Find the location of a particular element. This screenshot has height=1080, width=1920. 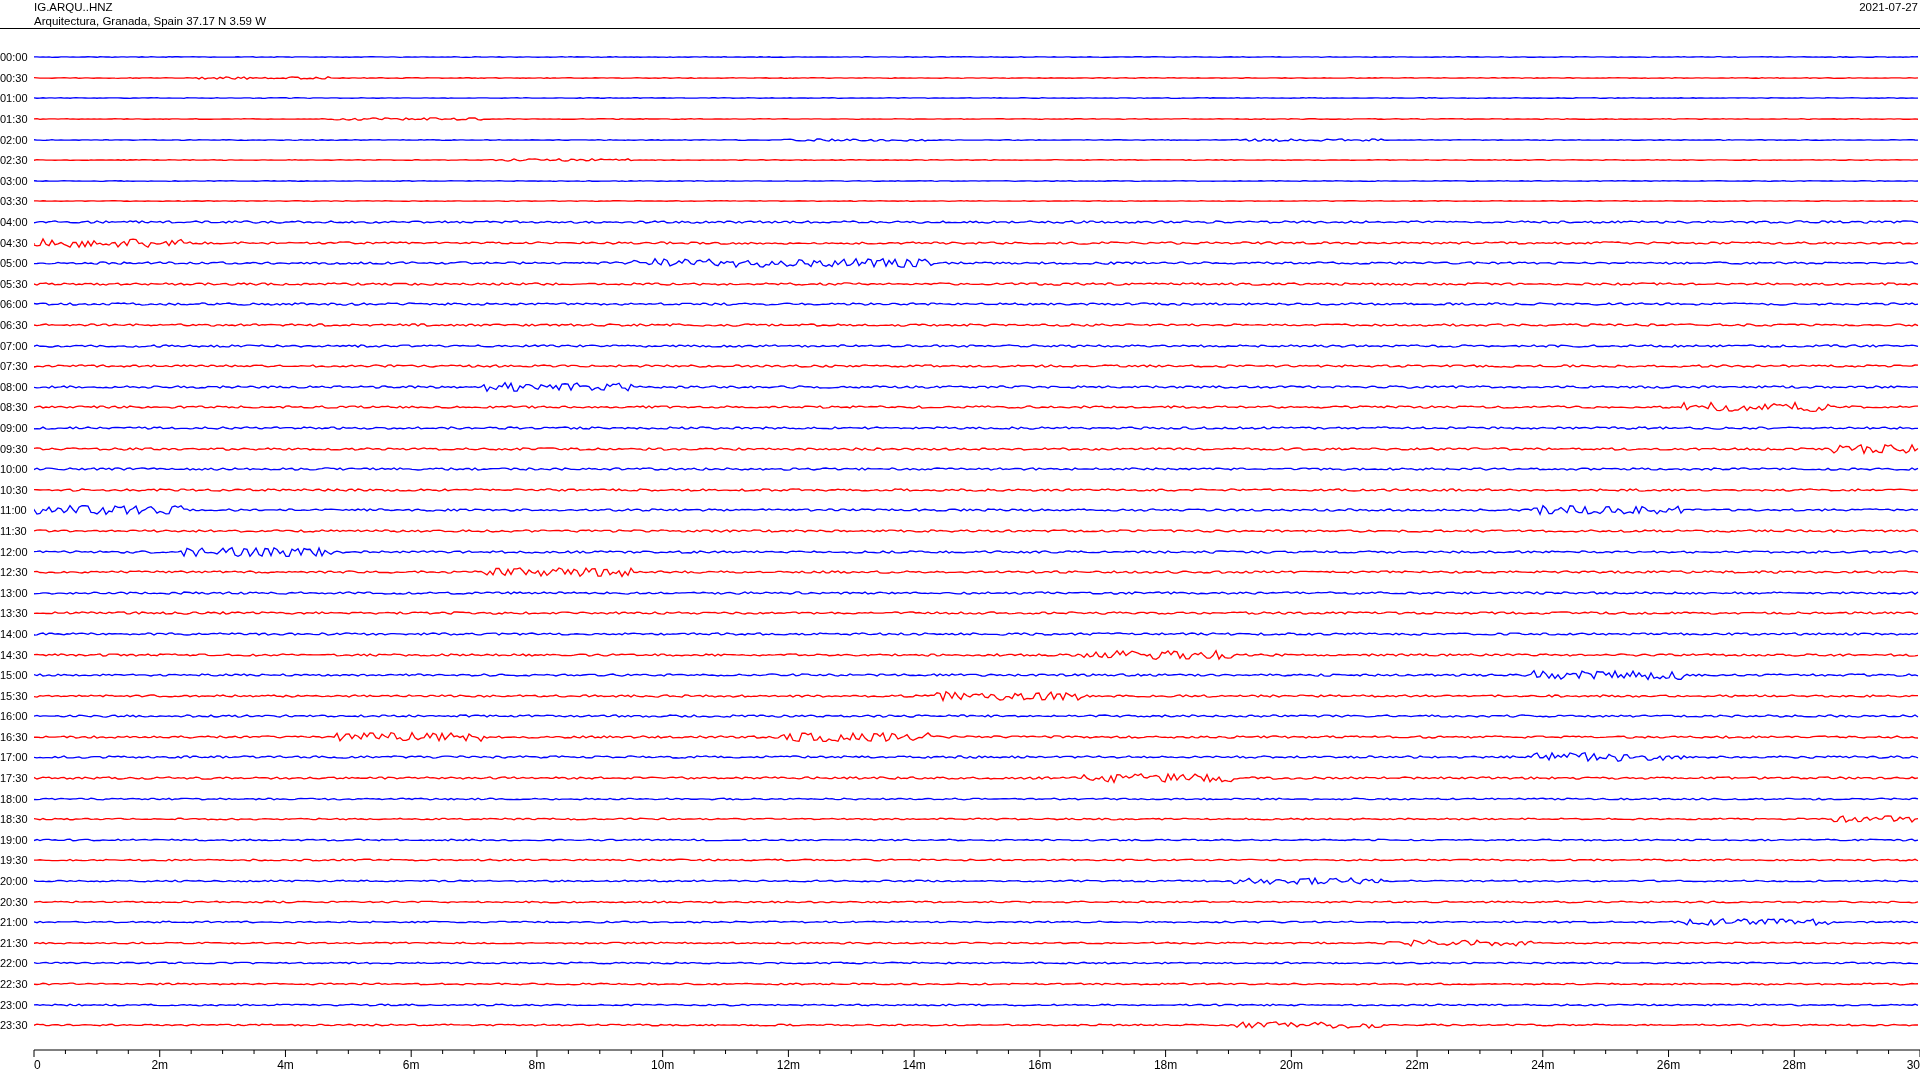

time-label: 18:00 is located at coordinates (14, 798).